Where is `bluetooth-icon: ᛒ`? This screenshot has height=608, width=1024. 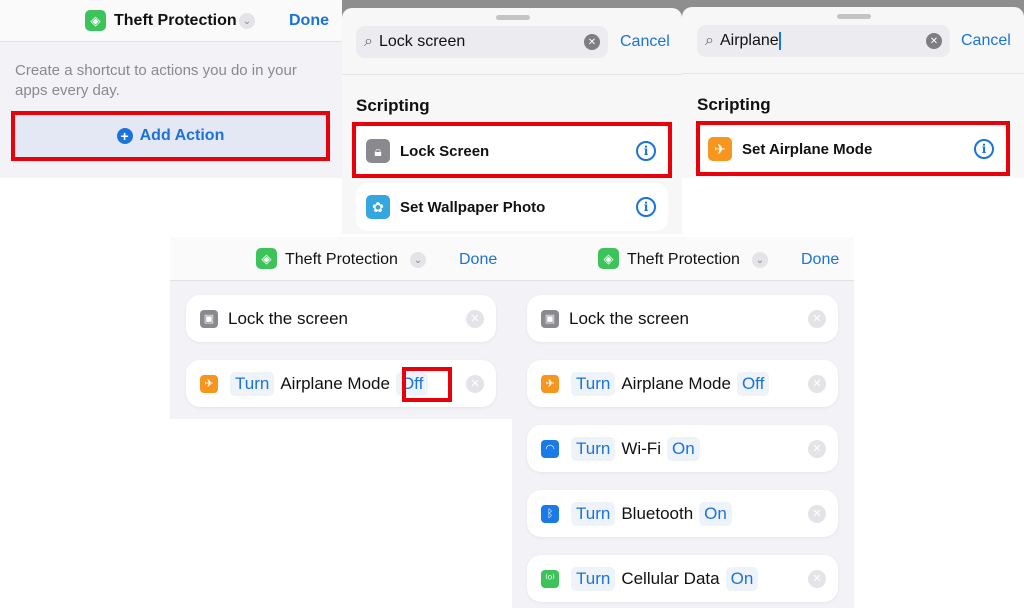 bluetooth-icon: ᛒ is located at coordinates (550, 513).